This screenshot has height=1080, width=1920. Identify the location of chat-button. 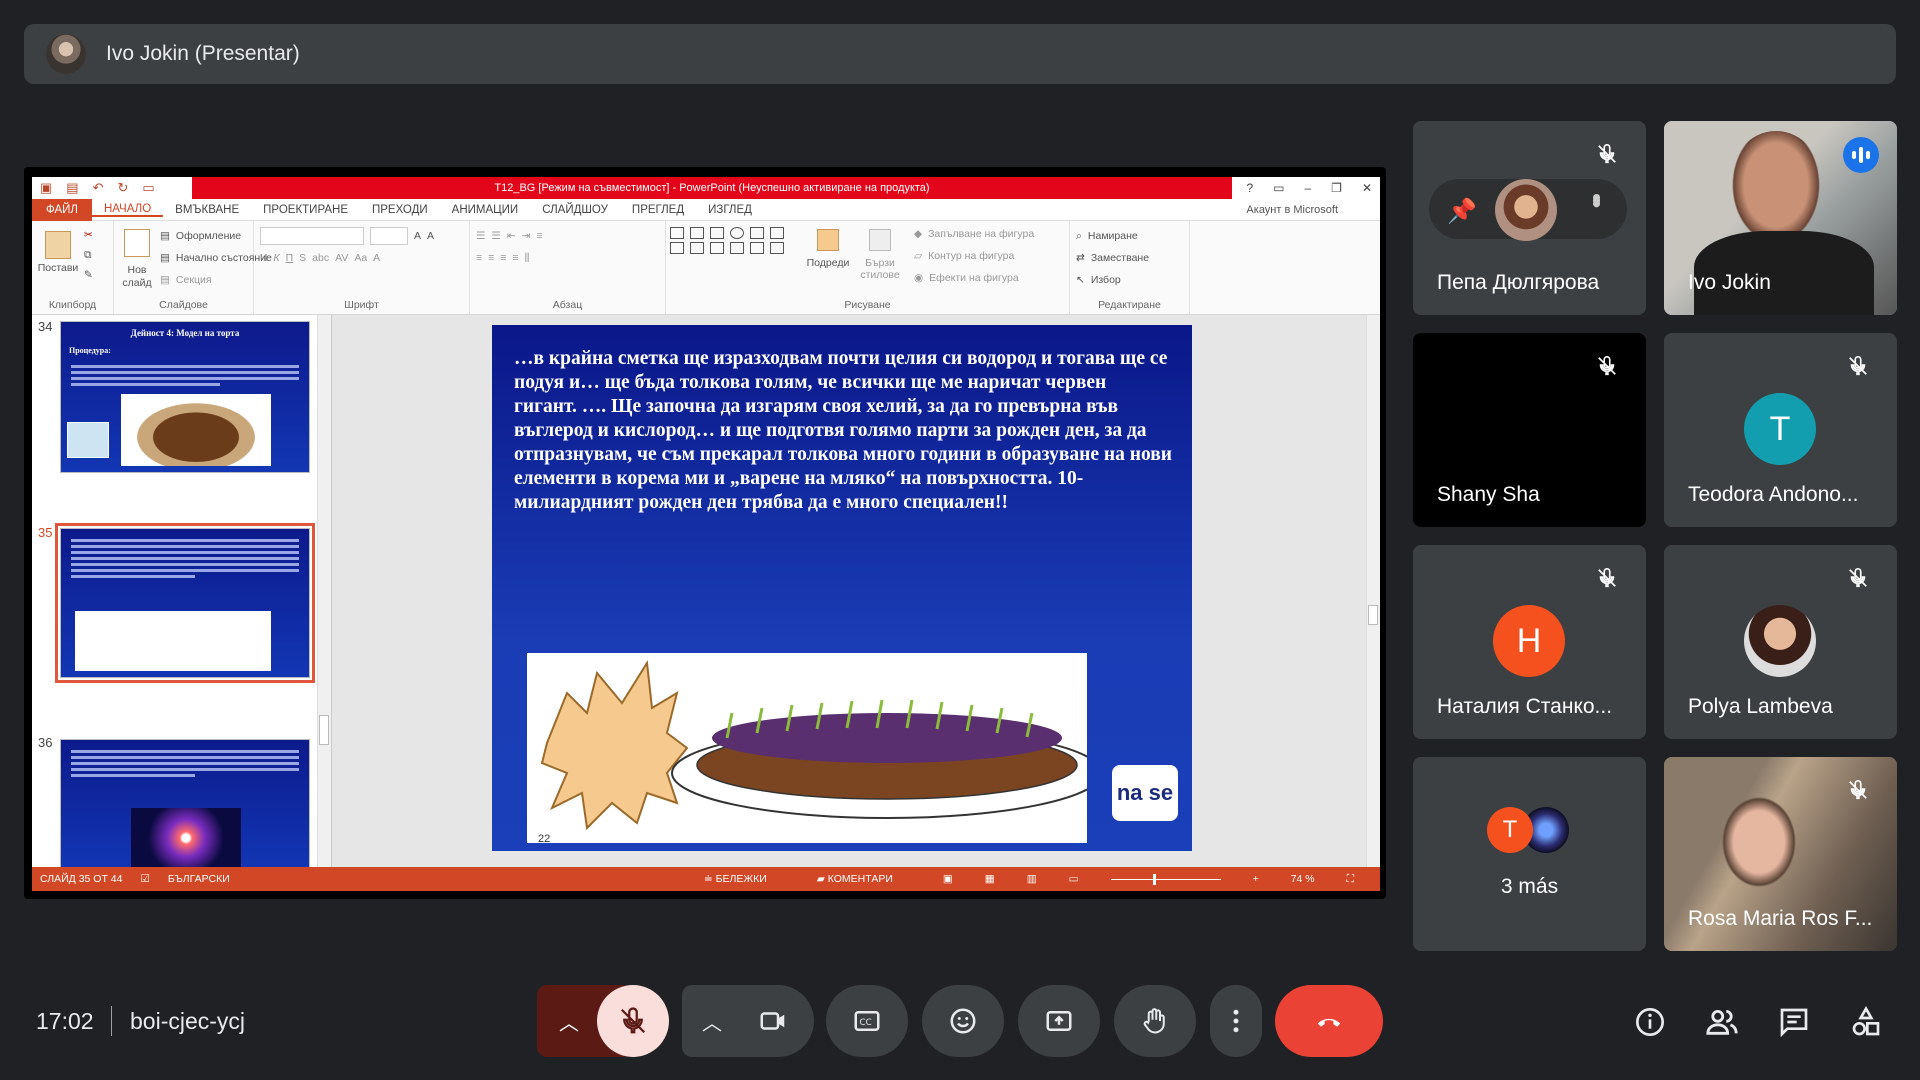
(1794, 1022).